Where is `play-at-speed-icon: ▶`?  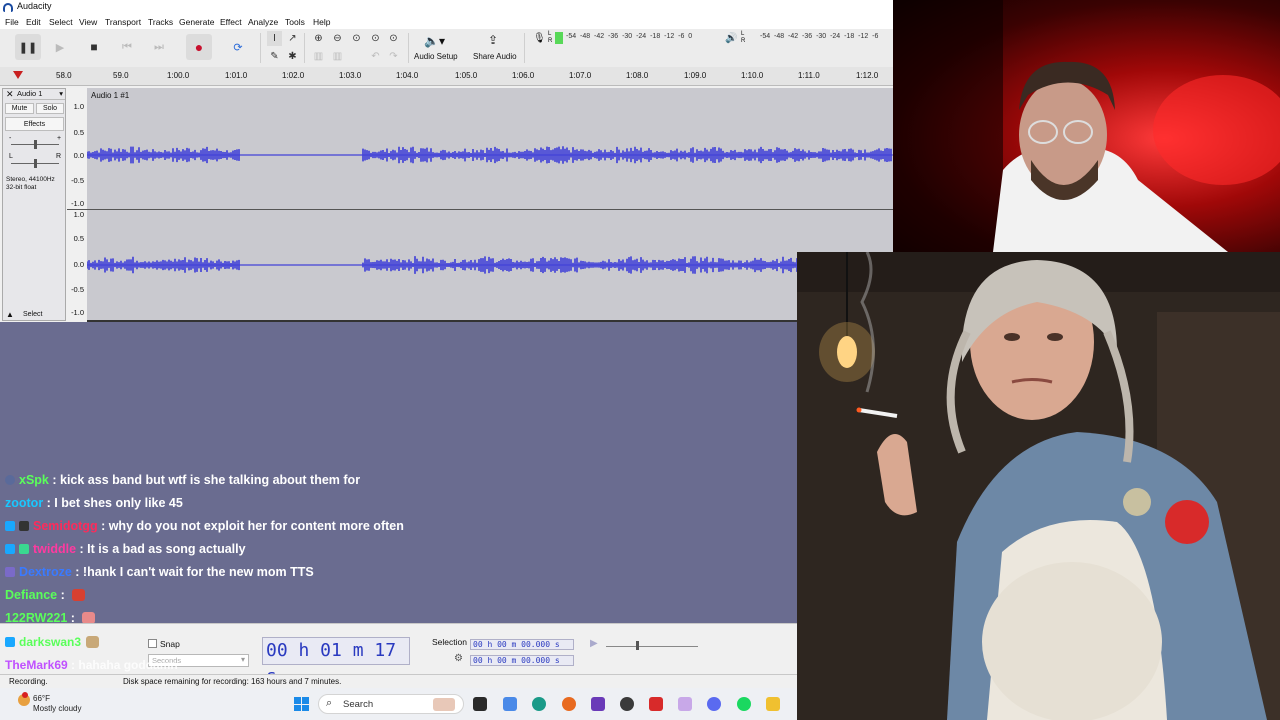
play-at-speed-icon: ▶ is located at coordinates (594, 643).